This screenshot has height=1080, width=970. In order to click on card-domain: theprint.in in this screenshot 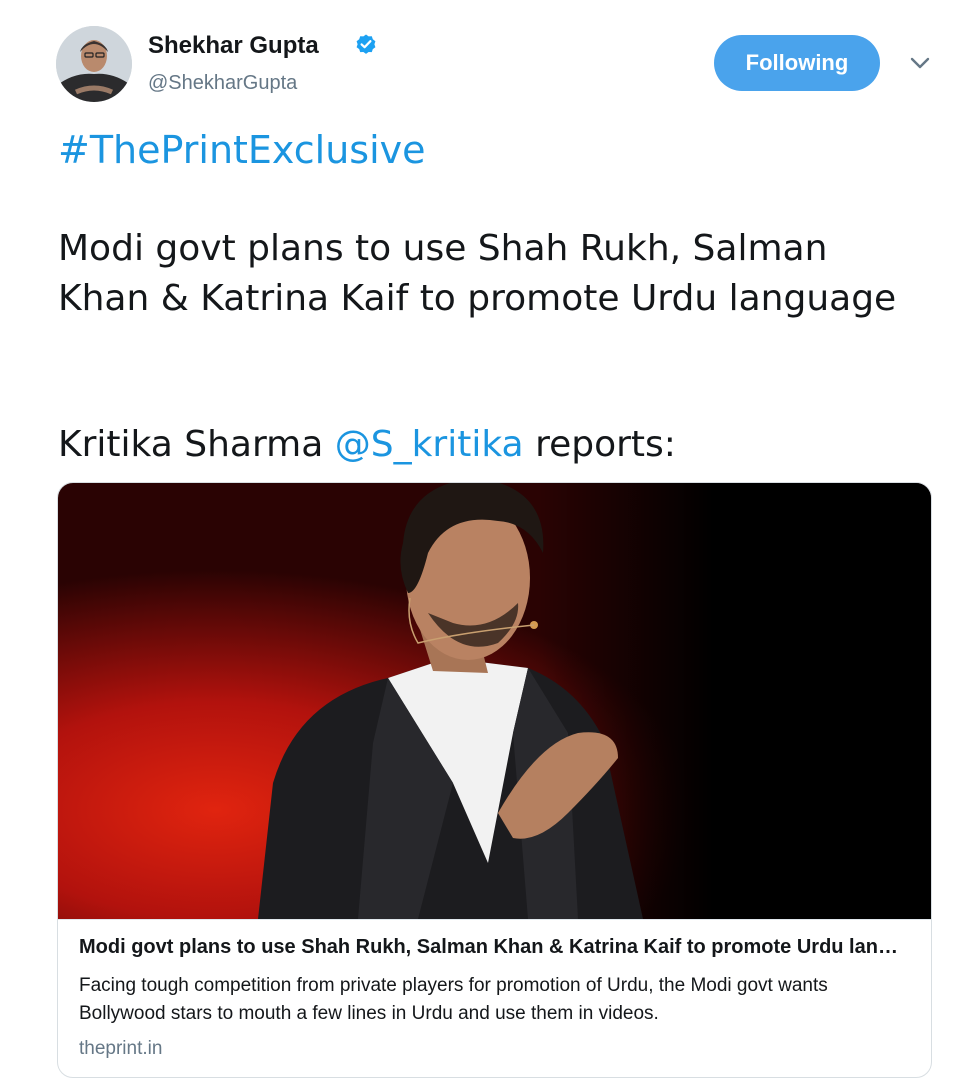, I will do `click(120, 1049)`.